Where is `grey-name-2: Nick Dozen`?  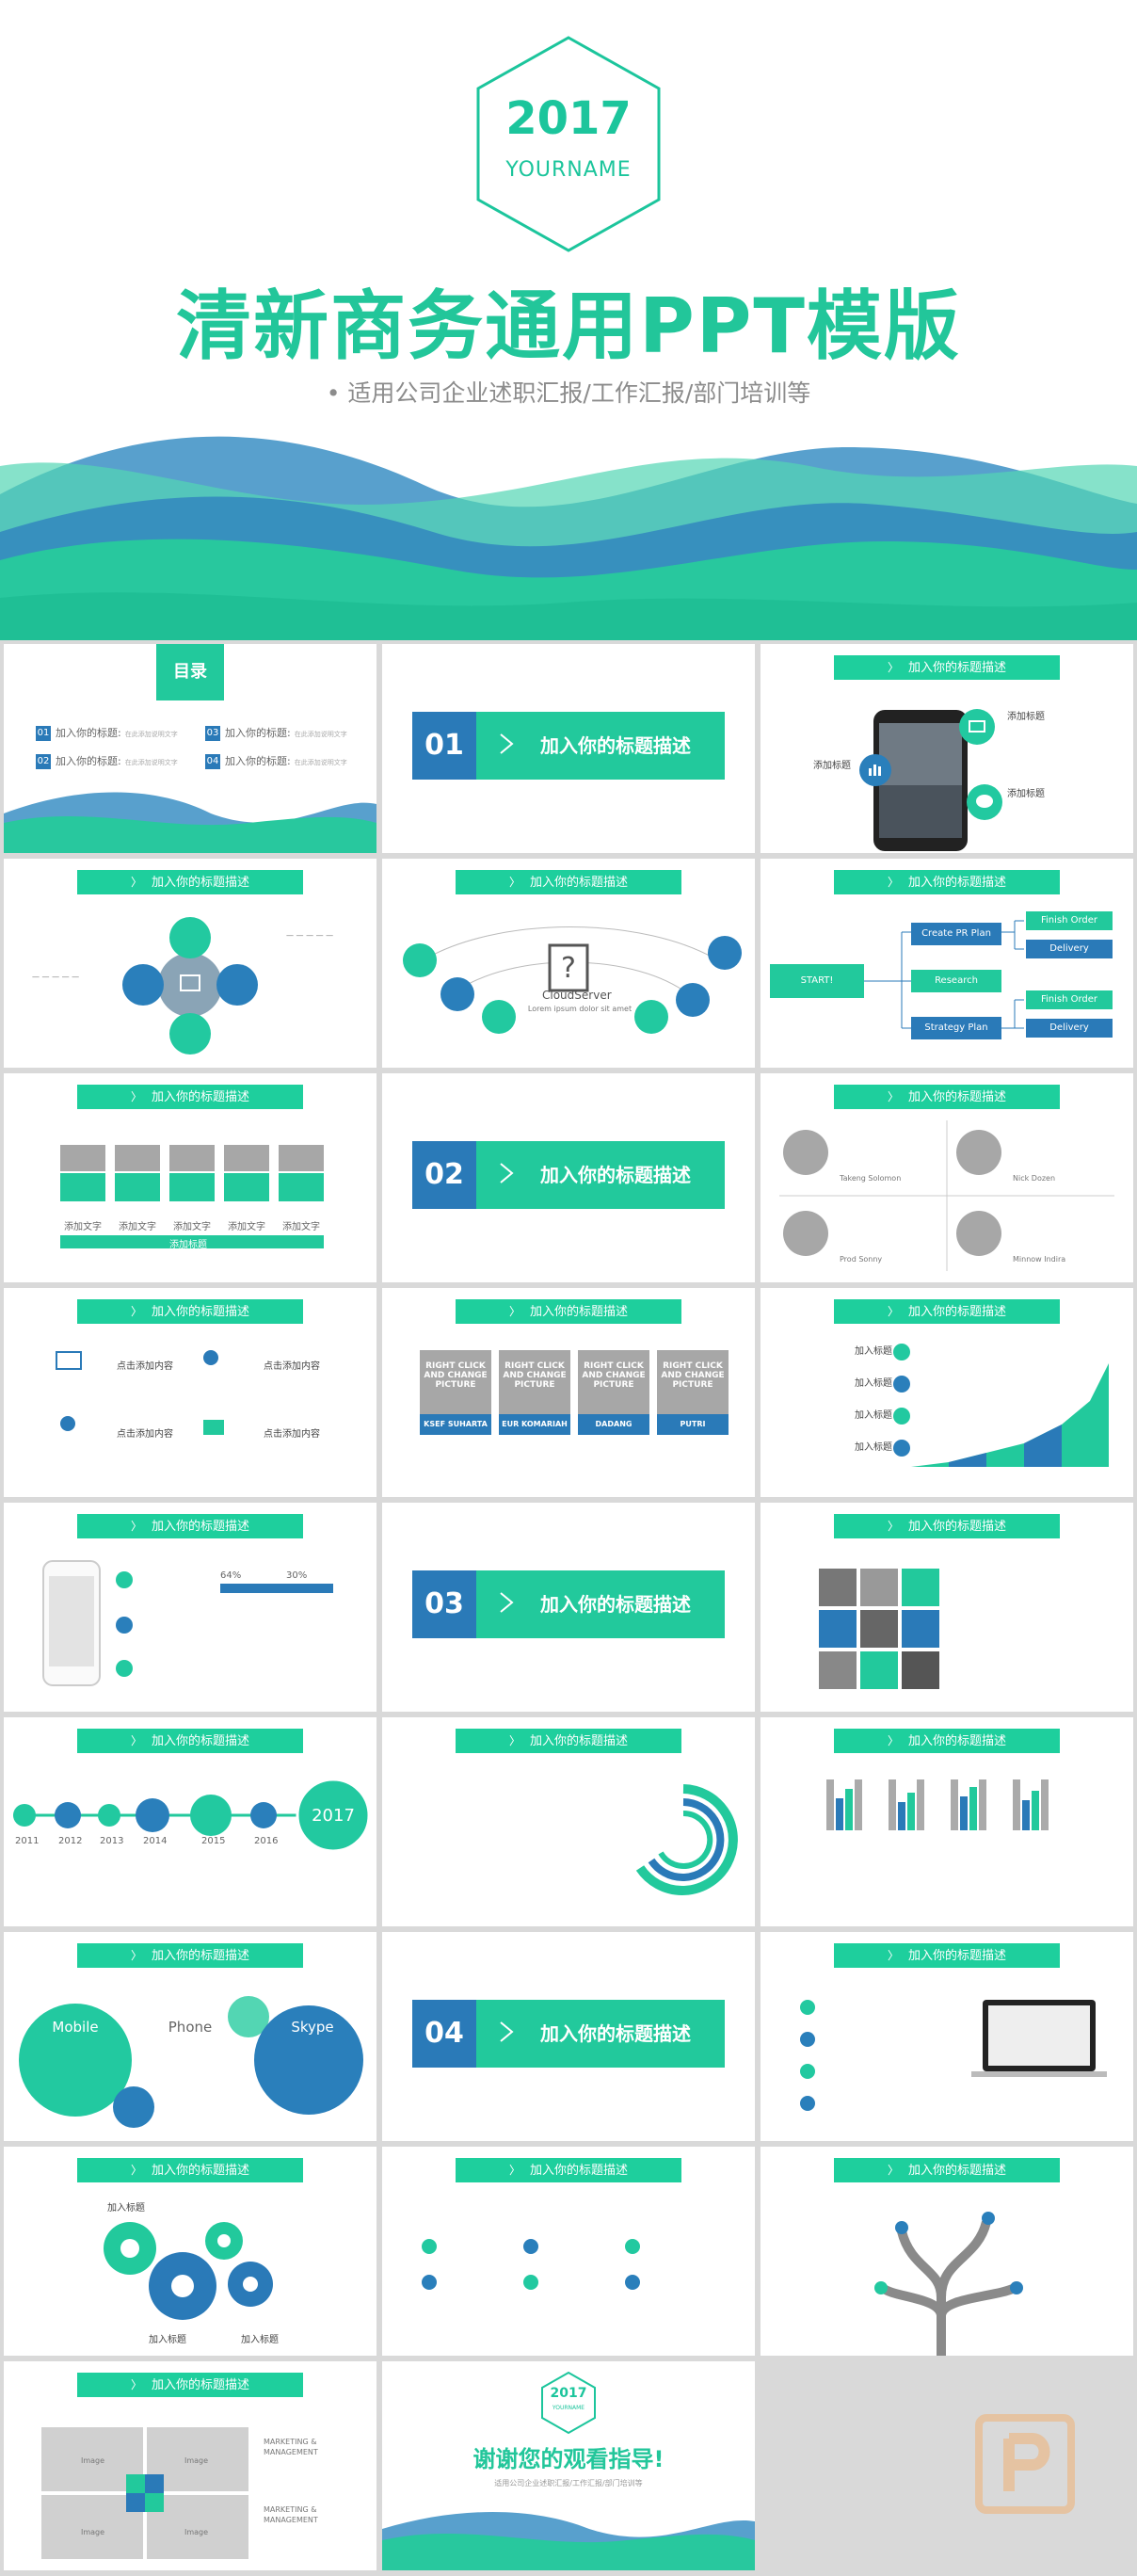 grey-name-2: Nick Dozen is located at coordinates (1034, 1178).